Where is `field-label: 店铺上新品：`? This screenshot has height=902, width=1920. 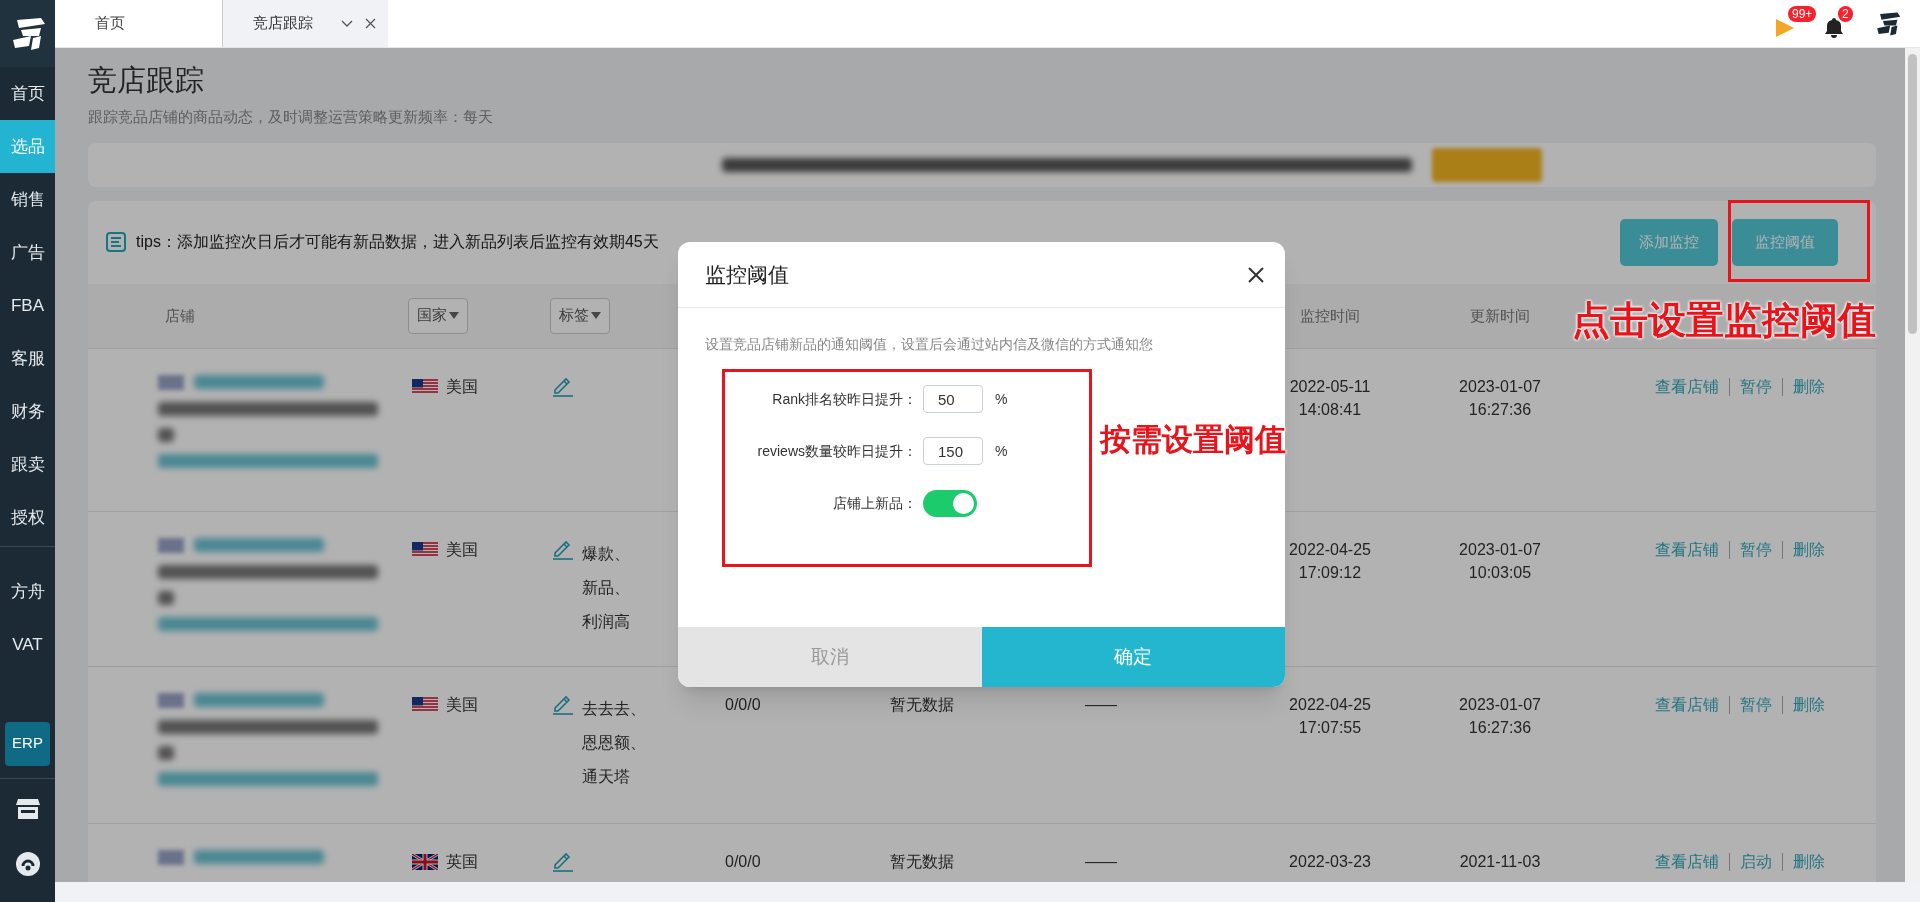 field-label: 店铺上新品： is located at coordinates (874, 503).